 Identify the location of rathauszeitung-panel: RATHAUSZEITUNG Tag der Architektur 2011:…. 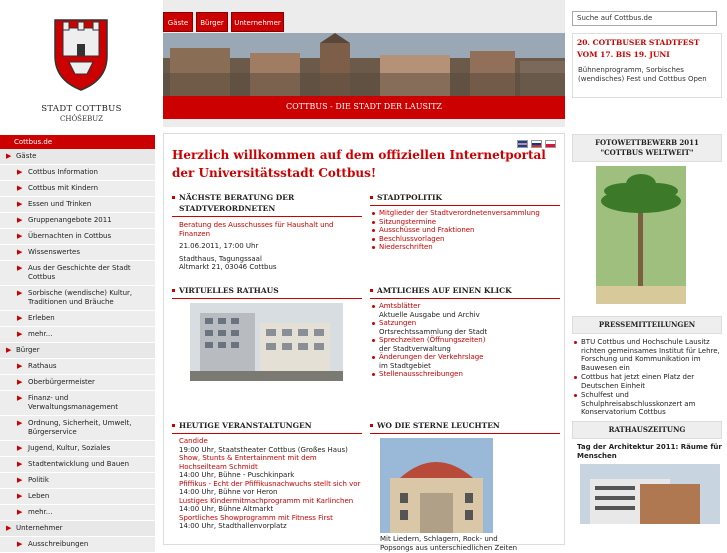
(647, 472).